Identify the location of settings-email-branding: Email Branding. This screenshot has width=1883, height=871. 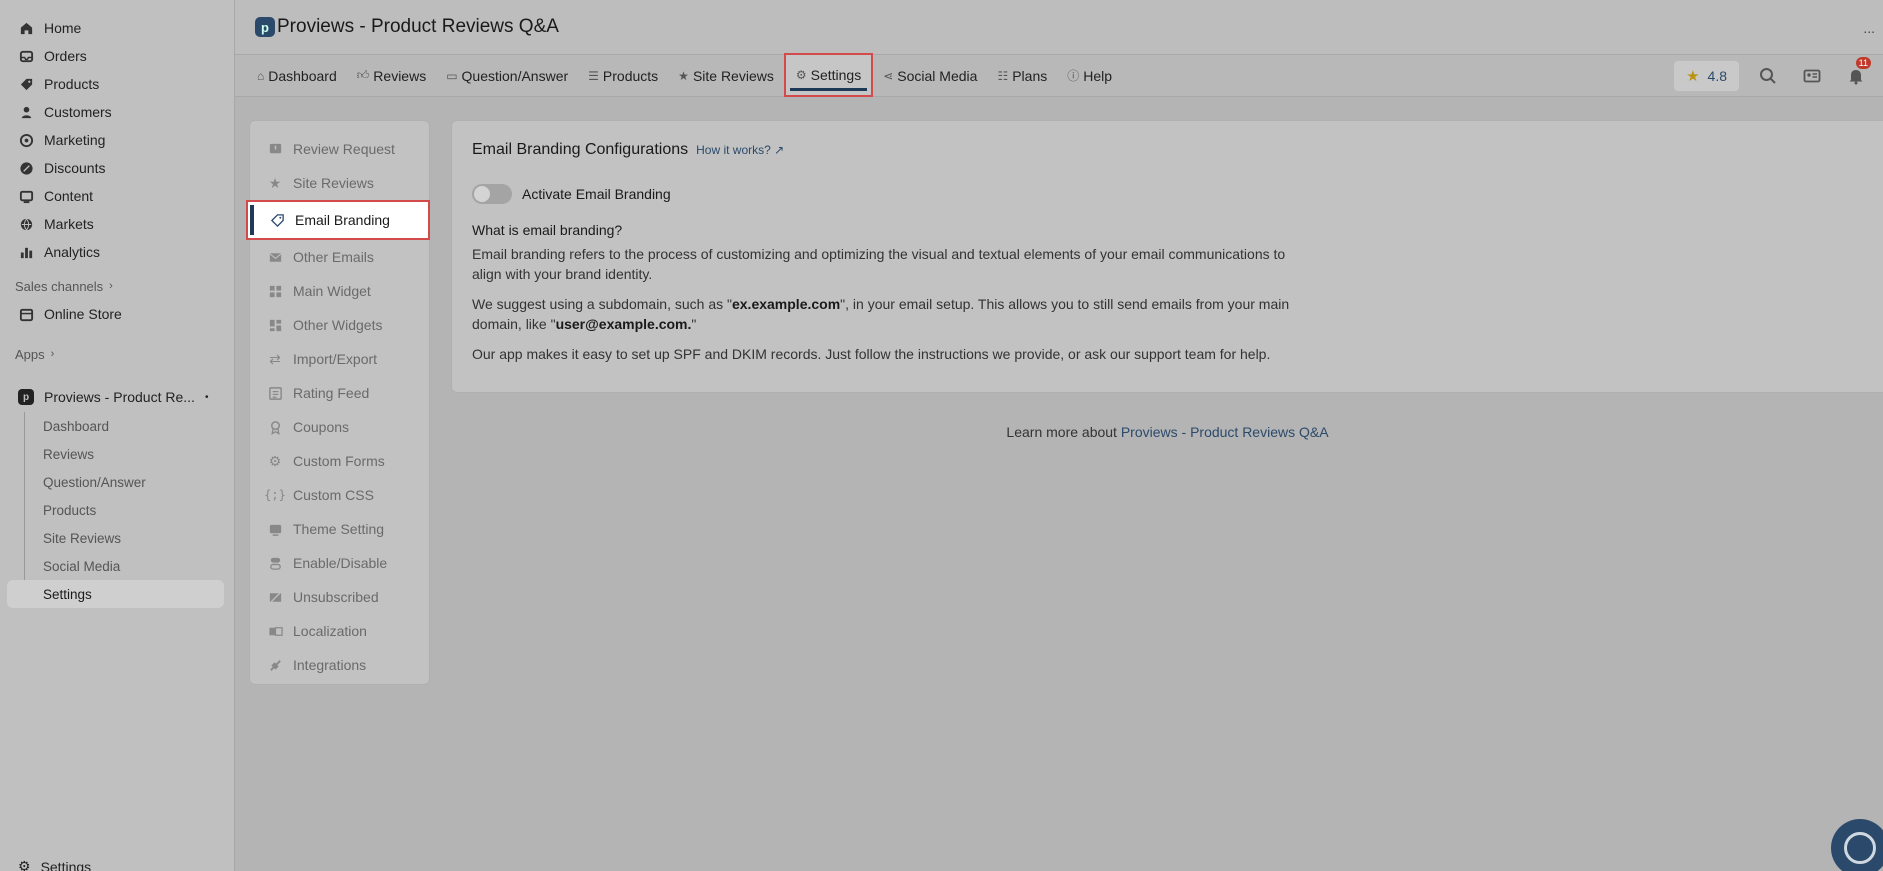
(338, 220).